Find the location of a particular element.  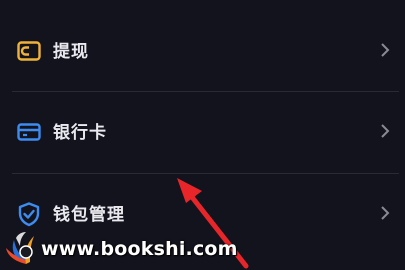

menu-item-label: 银行卡 is located at coordinates (80, 133).